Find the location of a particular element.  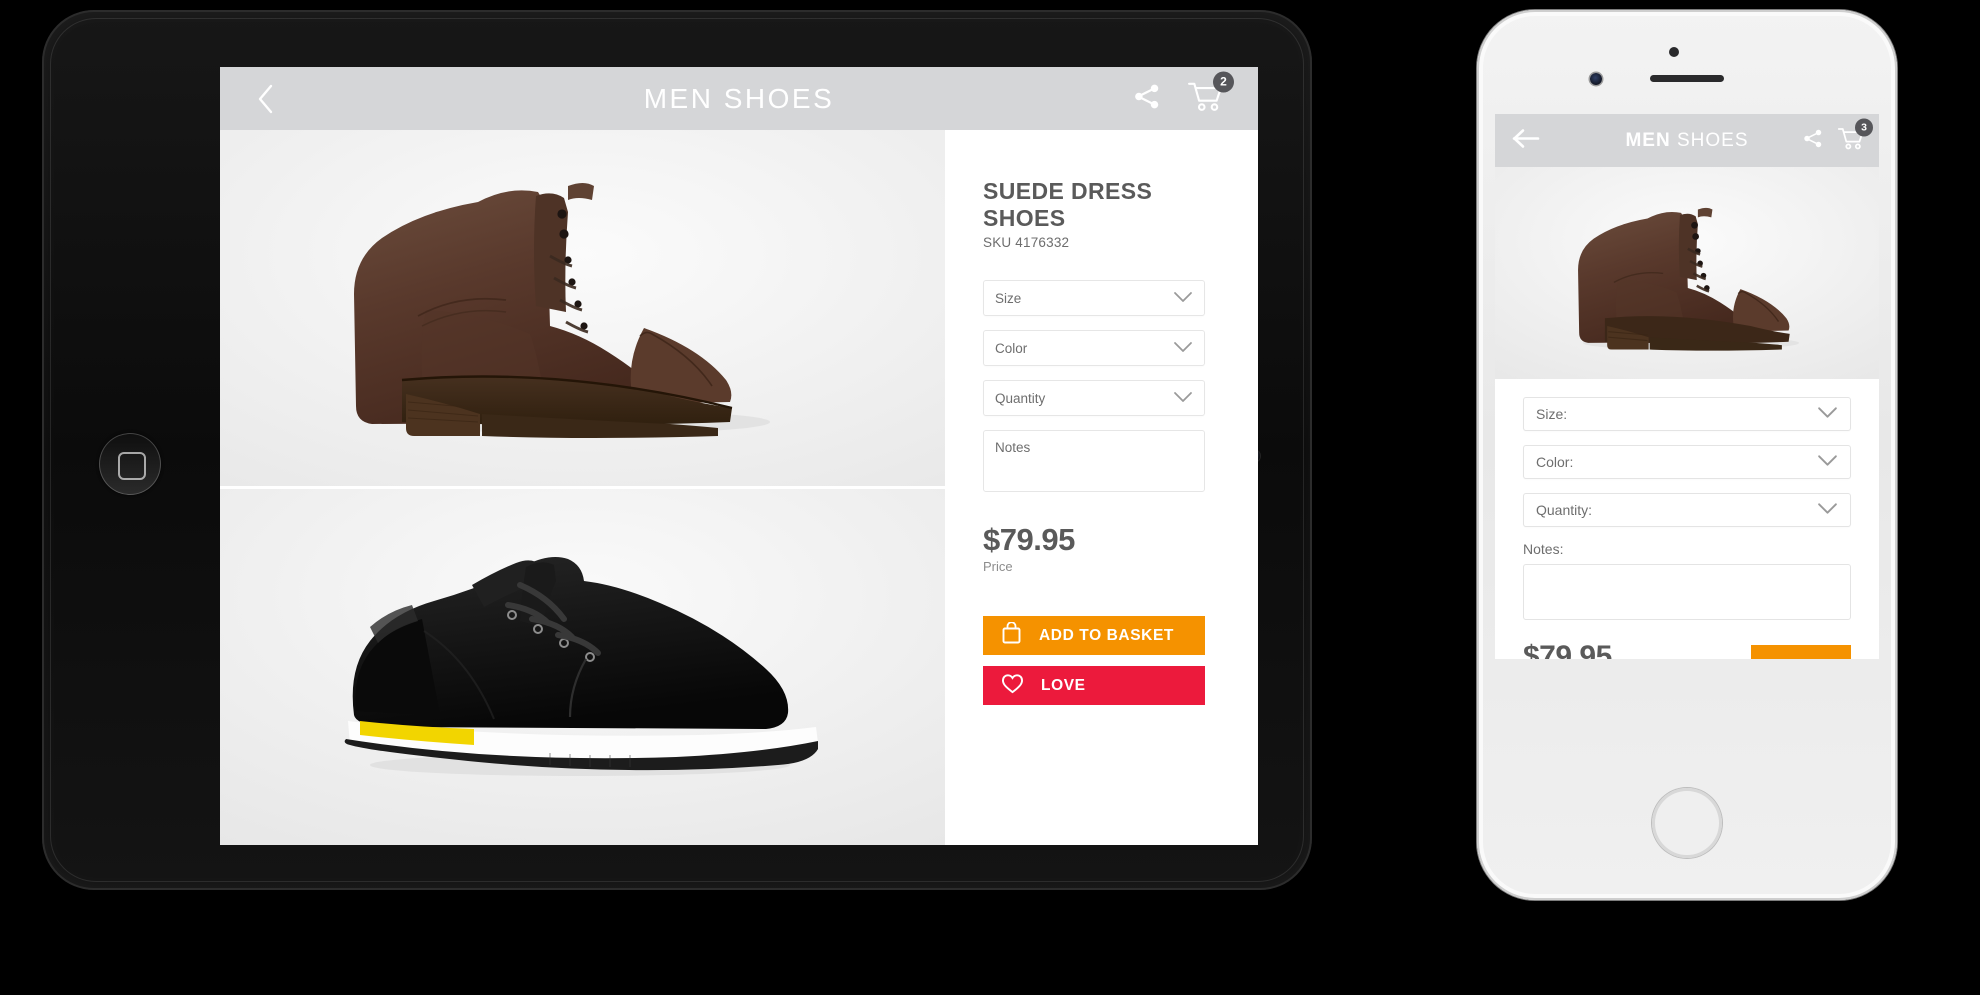

heart-icon is located at coordinates (1012, 686).